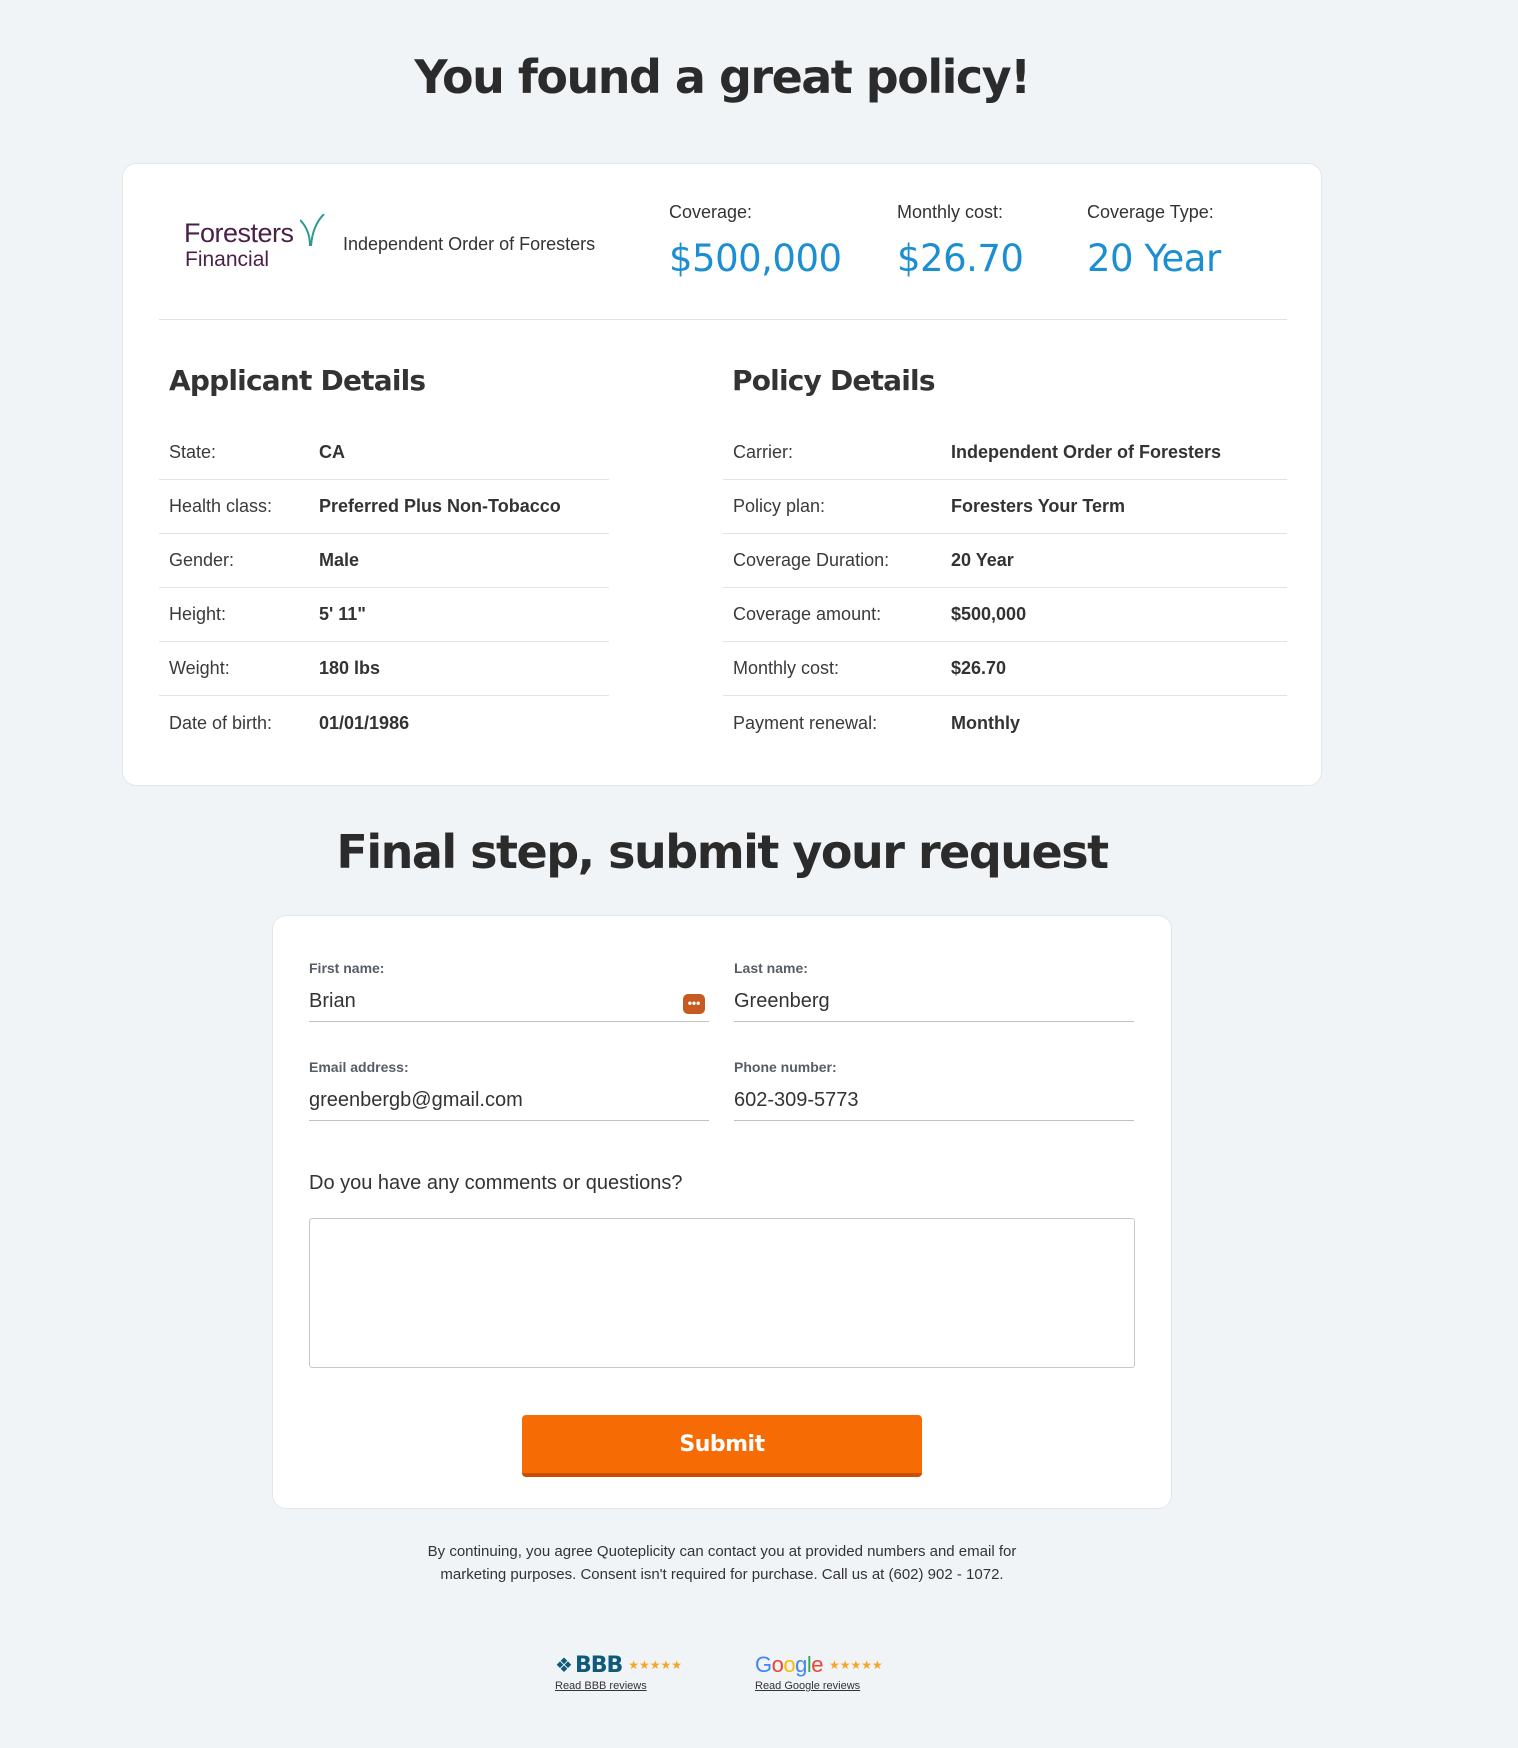  I want to click on monthly-cost-stat: Monthly cost: $26.70, so click(960, 241).